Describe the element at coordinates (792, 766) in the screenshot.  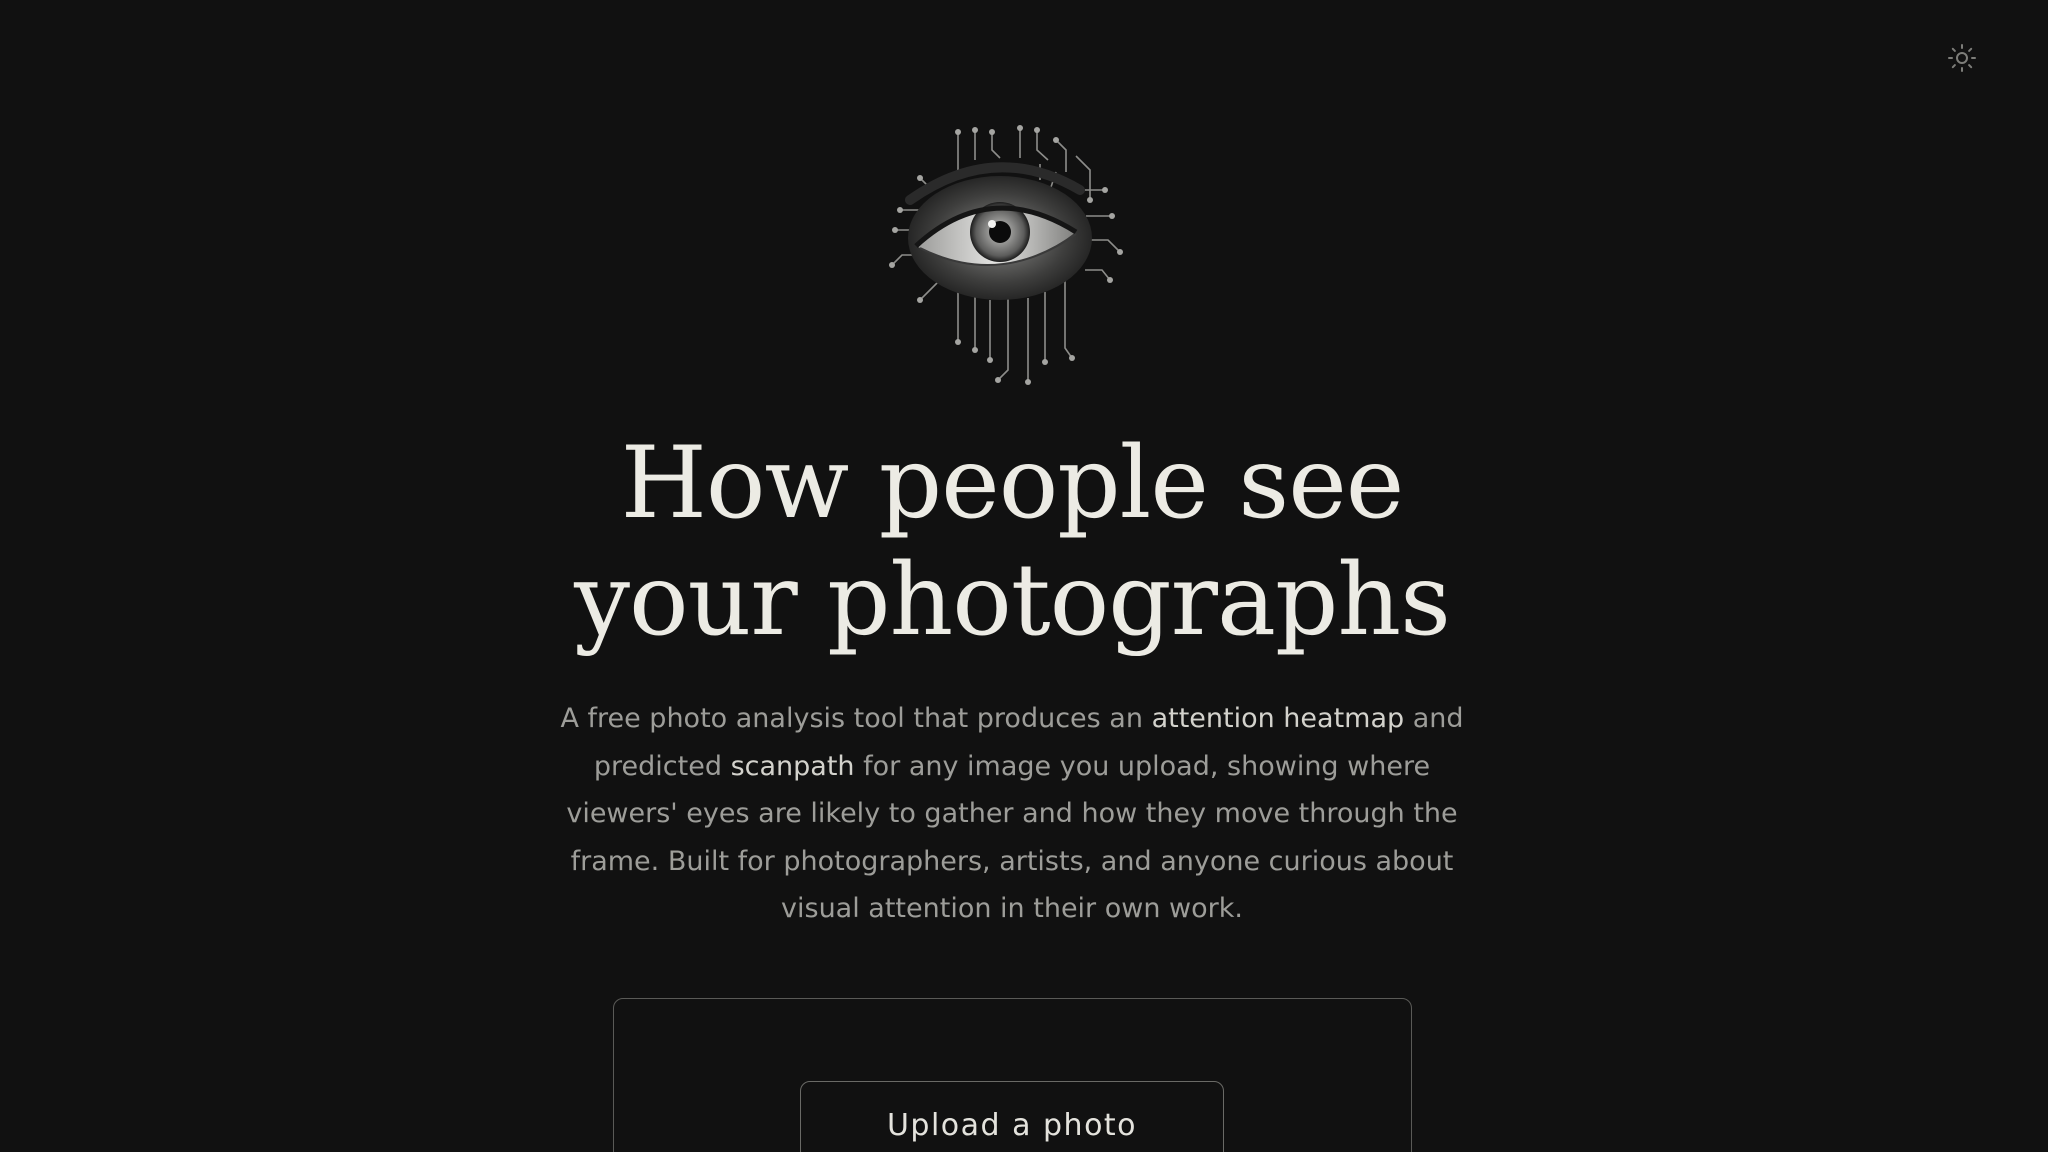
I see `intro-emphasis-scanpath: scanpath` at that location.